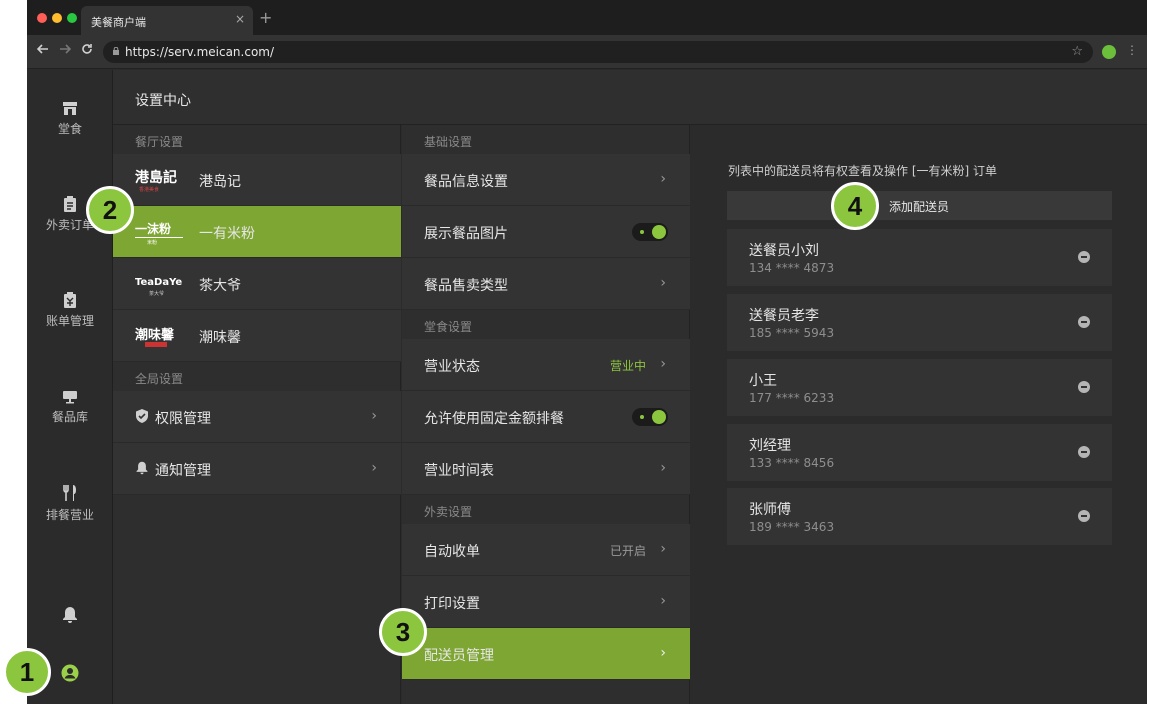 This screenshot has width=1149, height=704. I want to click on section-label-dinein: 堂食设置, so click(448, 327).